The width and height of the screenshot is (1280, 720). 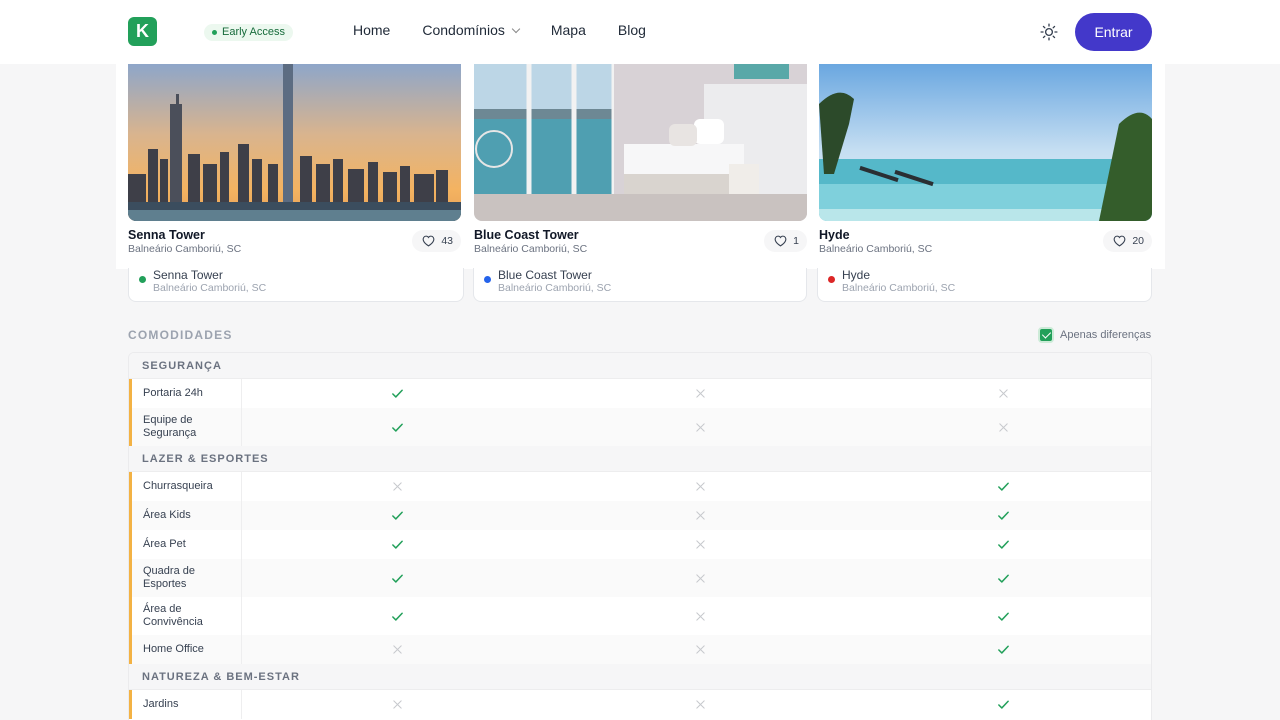 I want to click on amenity-label: Churrasqueira, so click(x=187, y=486).